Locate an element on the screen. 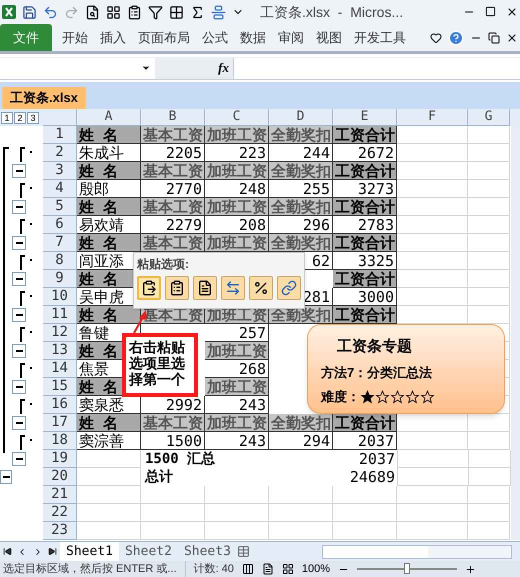  sum-icon is located at coordinates (197, 12).